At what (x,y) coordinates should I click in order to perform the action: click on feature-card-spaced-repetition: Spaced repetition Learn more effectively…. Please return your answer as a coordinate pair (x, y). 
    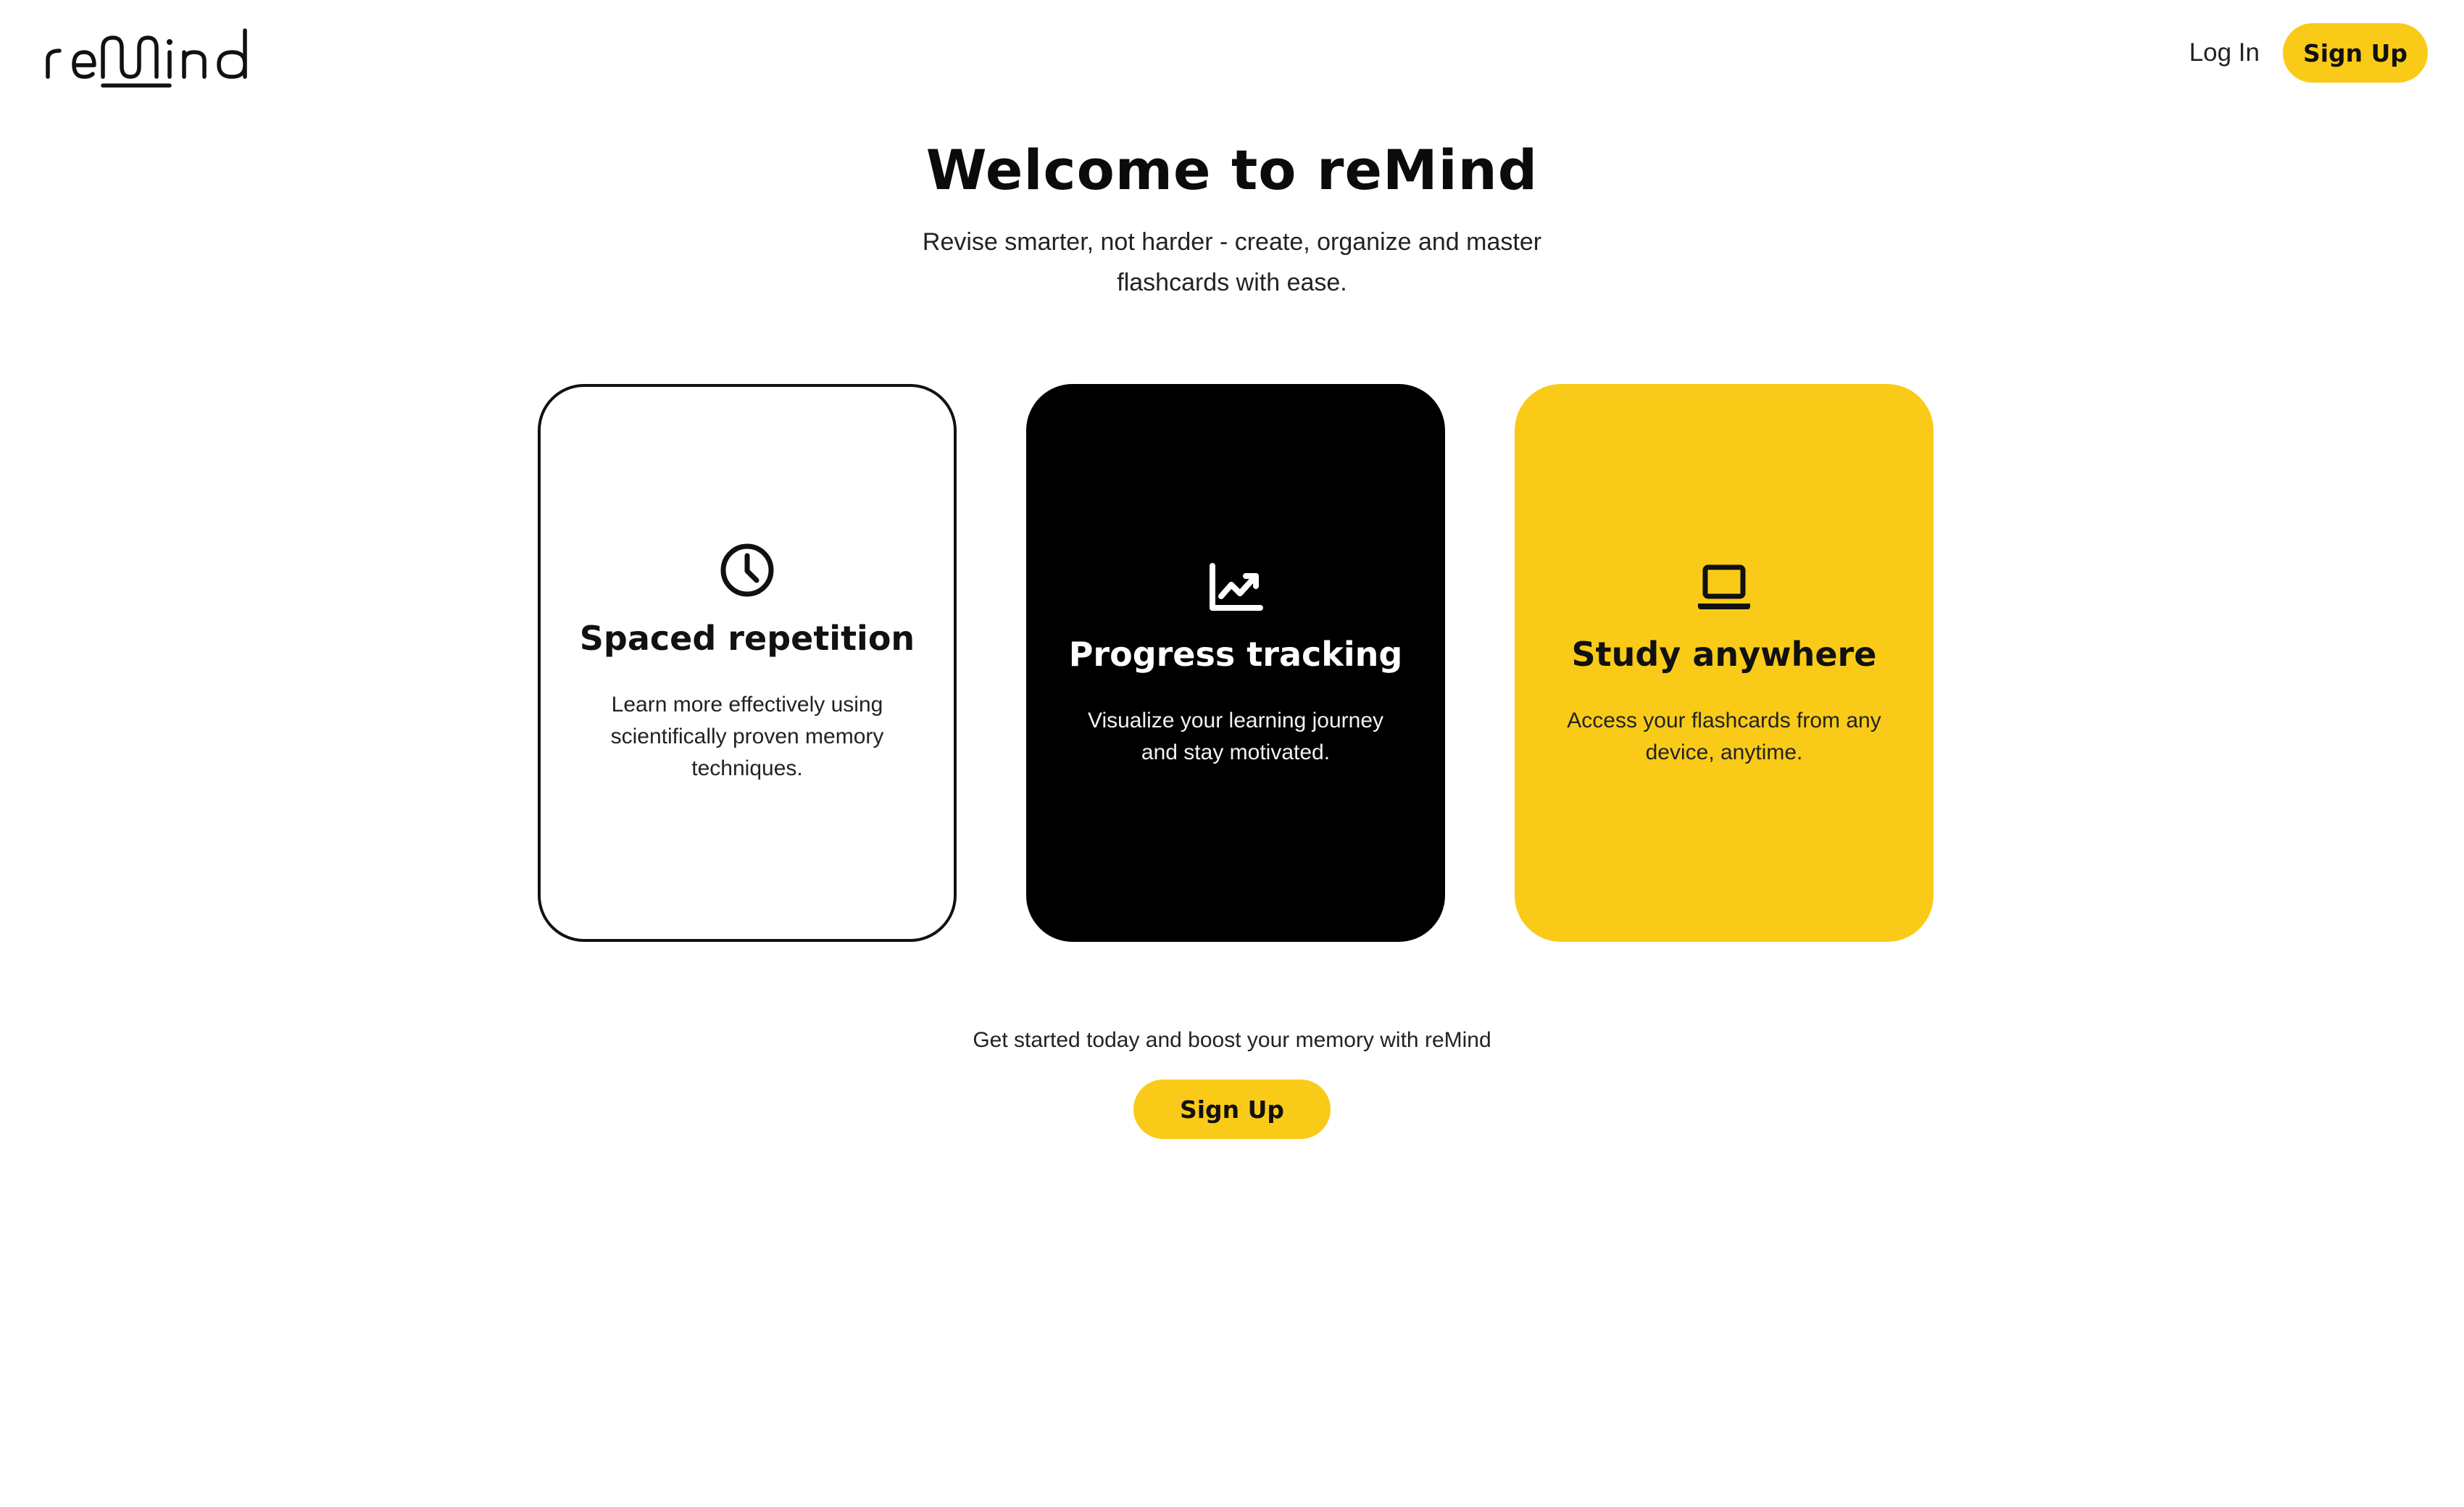
    Looking at the image, I should click on (747, 663).